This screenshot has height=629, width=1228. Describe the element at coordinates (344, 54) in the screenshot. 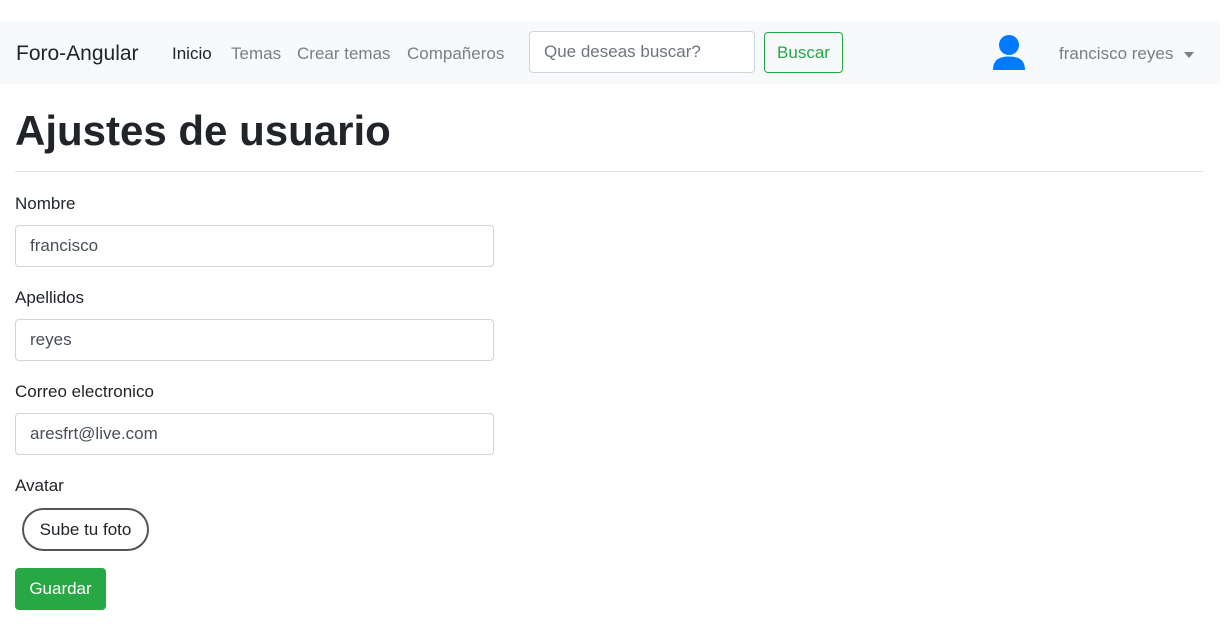

I see `nav-link-crear-temas: Crear temas` at that location.